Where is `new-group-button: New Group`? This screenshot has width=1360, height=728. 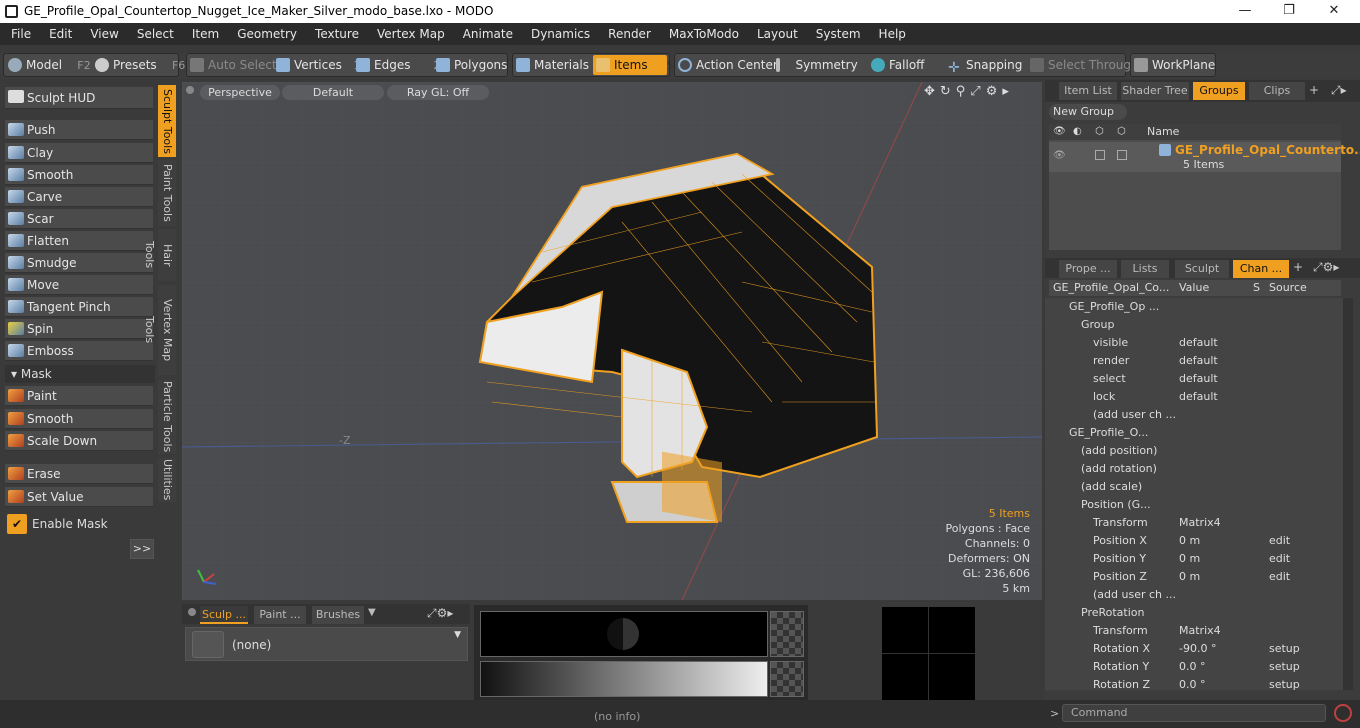 new-group-button: New Group is located at coordinates (1088, 112).